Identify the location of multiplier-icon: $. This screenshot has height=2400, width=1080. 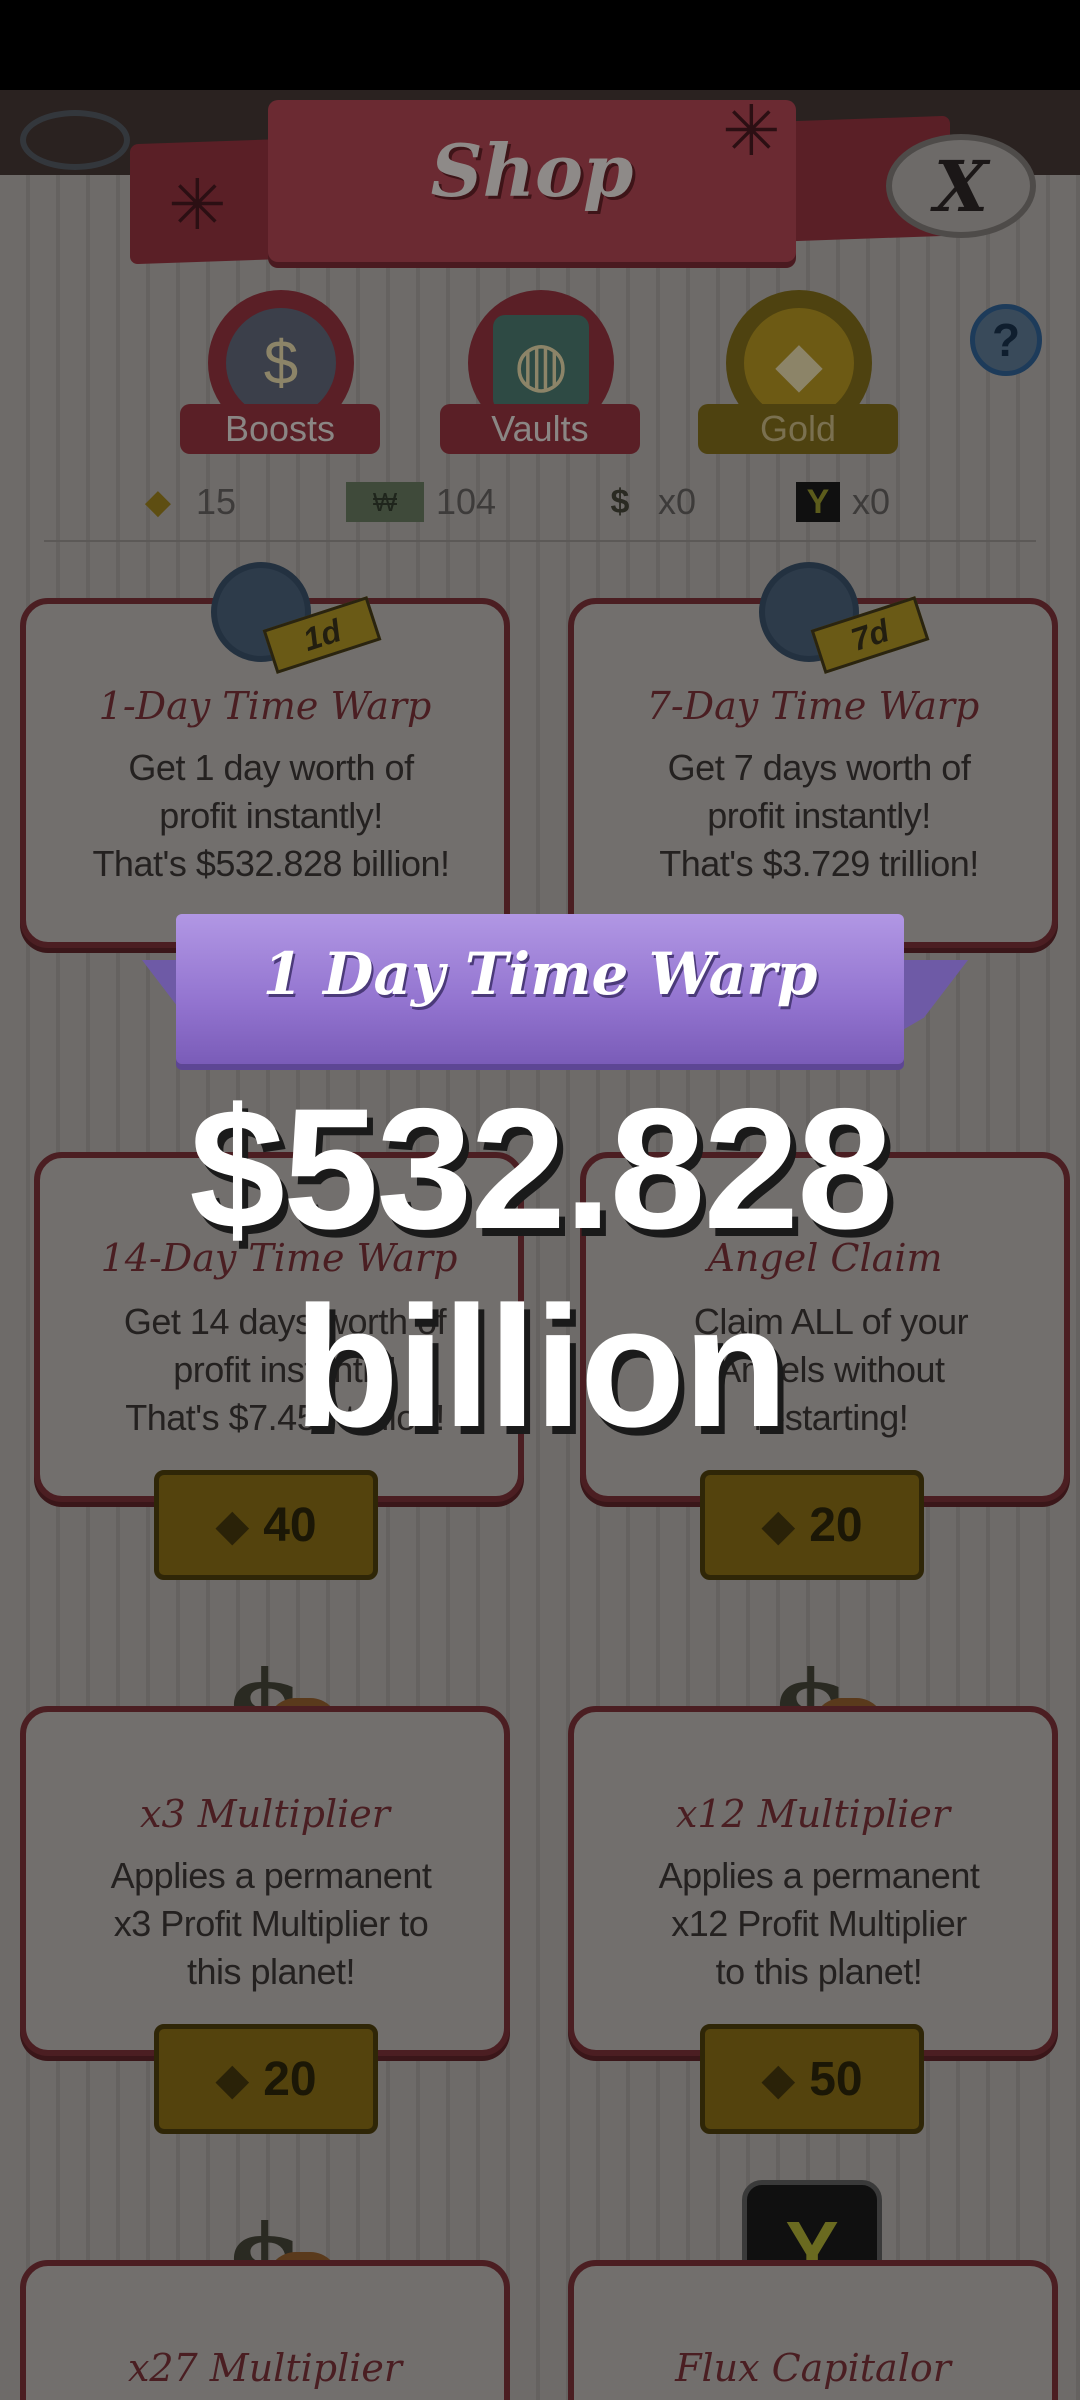
(620, 501).